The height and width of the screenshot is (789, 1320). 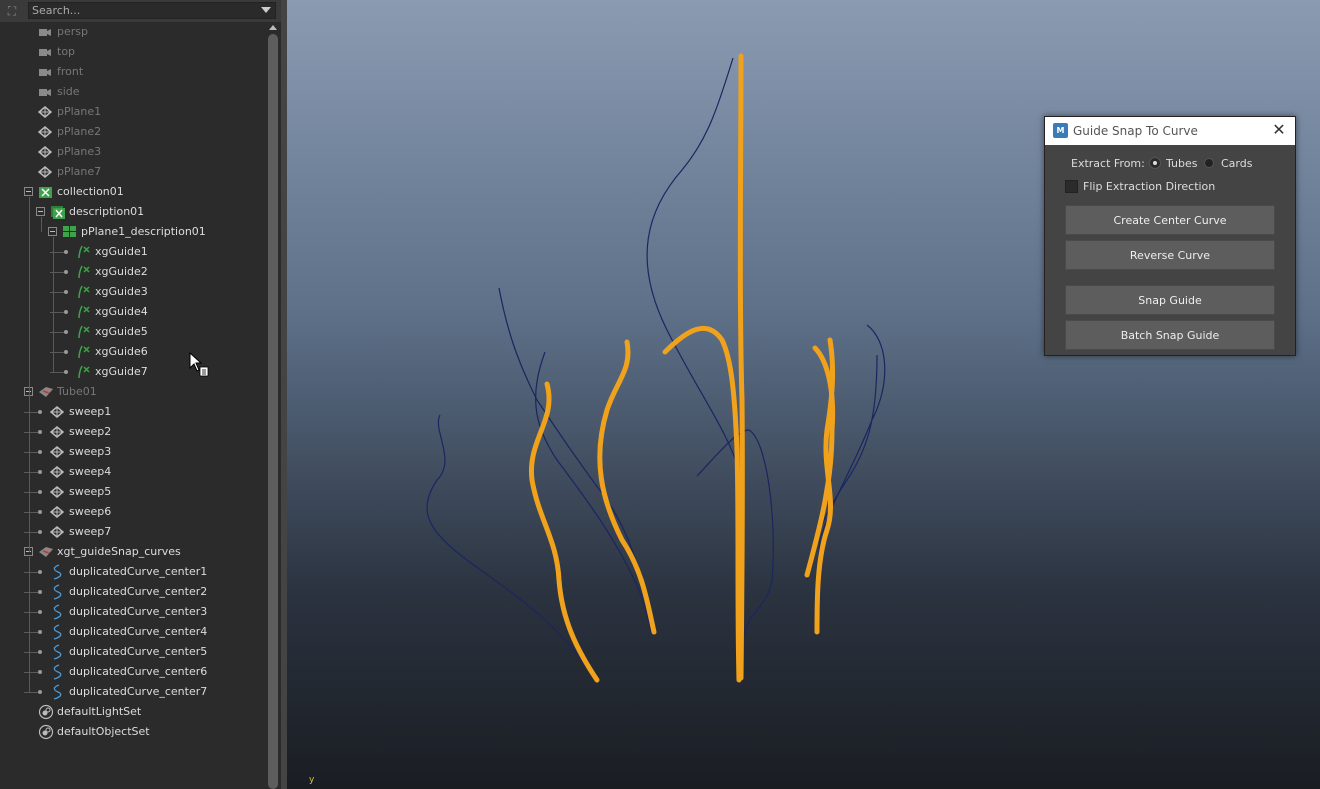 What do you see at coordinates (1209, 163) in the screenshot?
I see `cards-radio` at bounding box center [1209, 163].